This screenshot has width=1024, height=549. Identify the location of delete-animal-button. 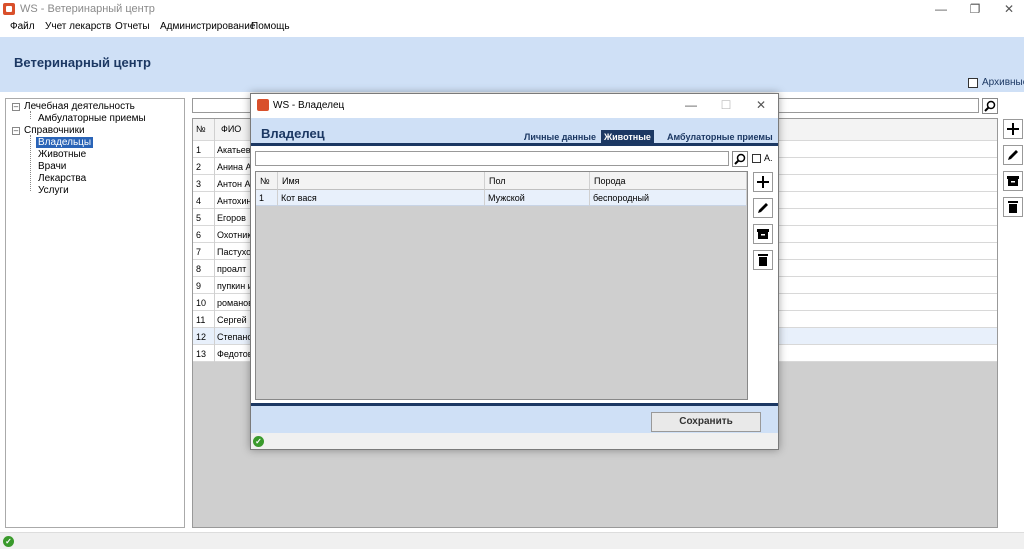
(763, 260).